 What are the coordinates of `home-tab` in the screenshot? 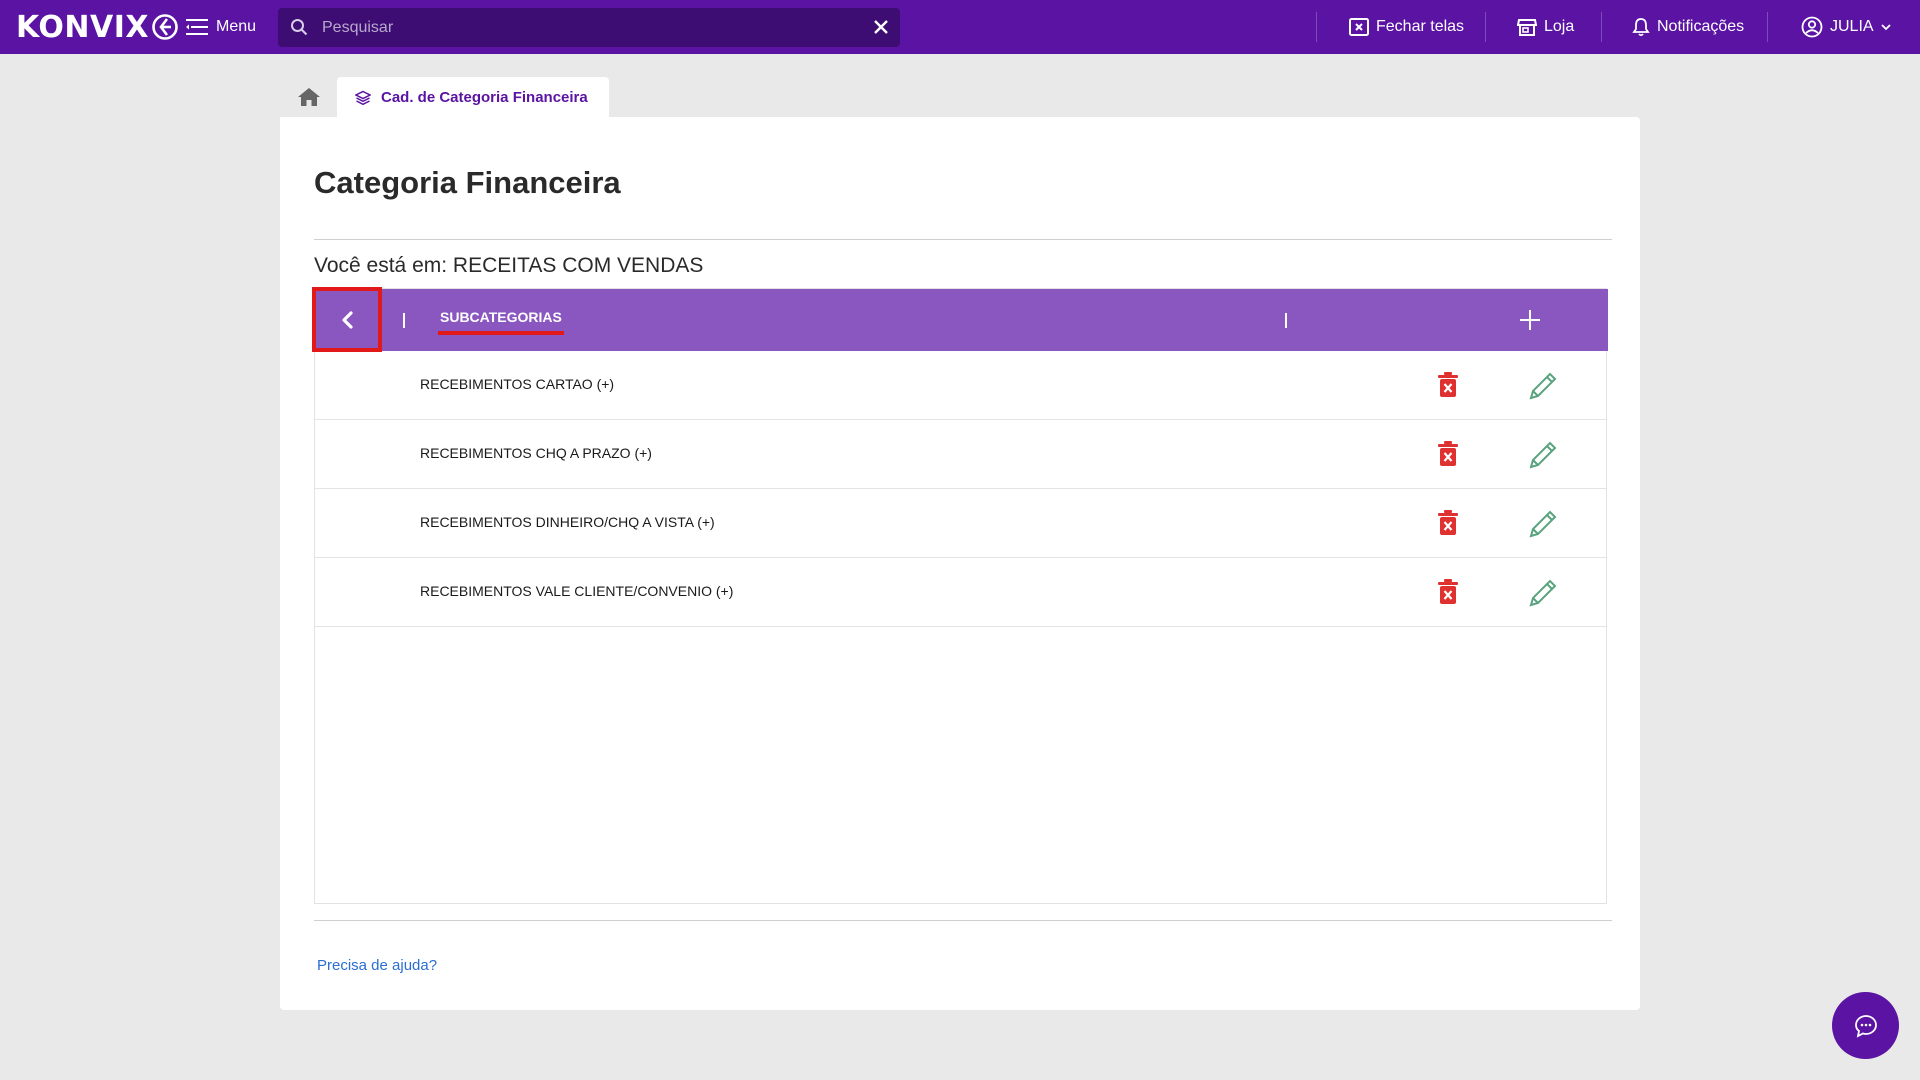 It's located at (309, 97).